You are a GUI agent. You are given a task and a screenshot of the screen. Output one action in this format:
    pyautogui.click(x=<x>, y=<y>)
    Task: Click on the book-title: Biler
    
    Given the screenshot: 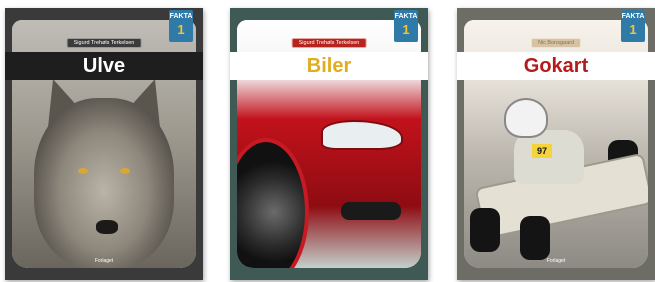 What is the action you would take?
    pyautogui.click(x=329, y=66)
    